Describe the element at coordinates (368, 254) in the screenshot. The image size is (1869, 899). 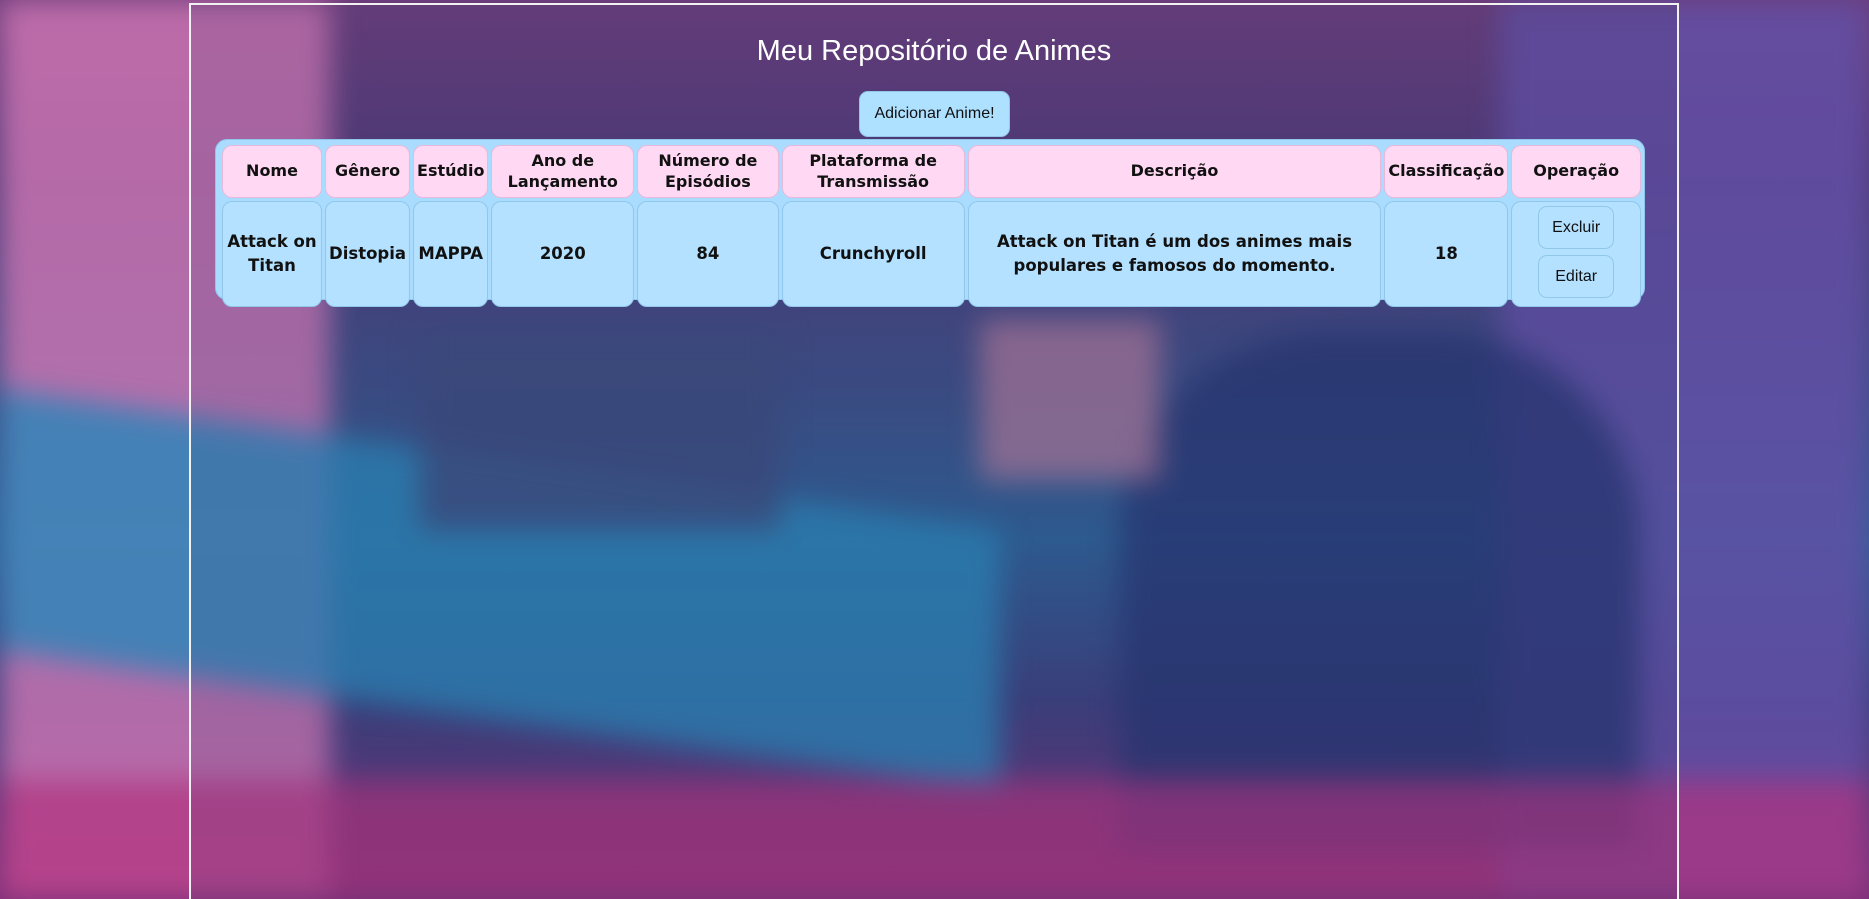
I see `cell-genero: Distopia` at that location.